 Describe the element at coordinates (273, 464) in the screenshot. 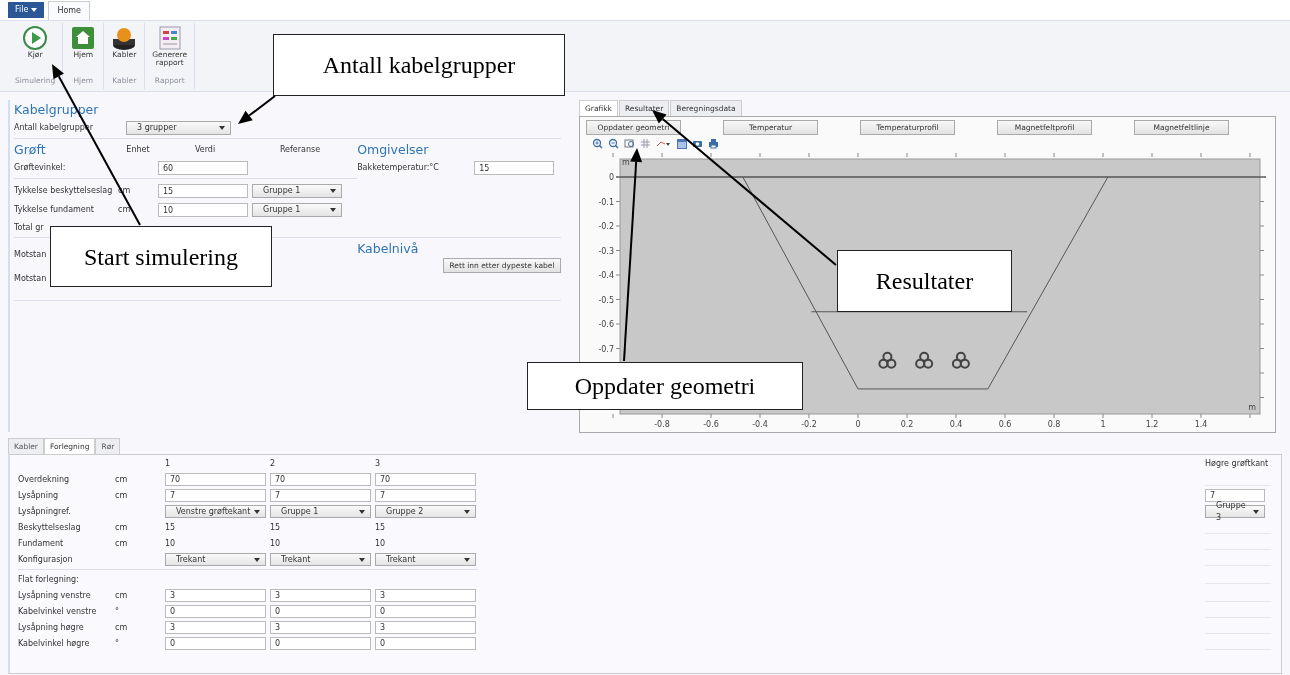

I see `column-header: 2` at that location.